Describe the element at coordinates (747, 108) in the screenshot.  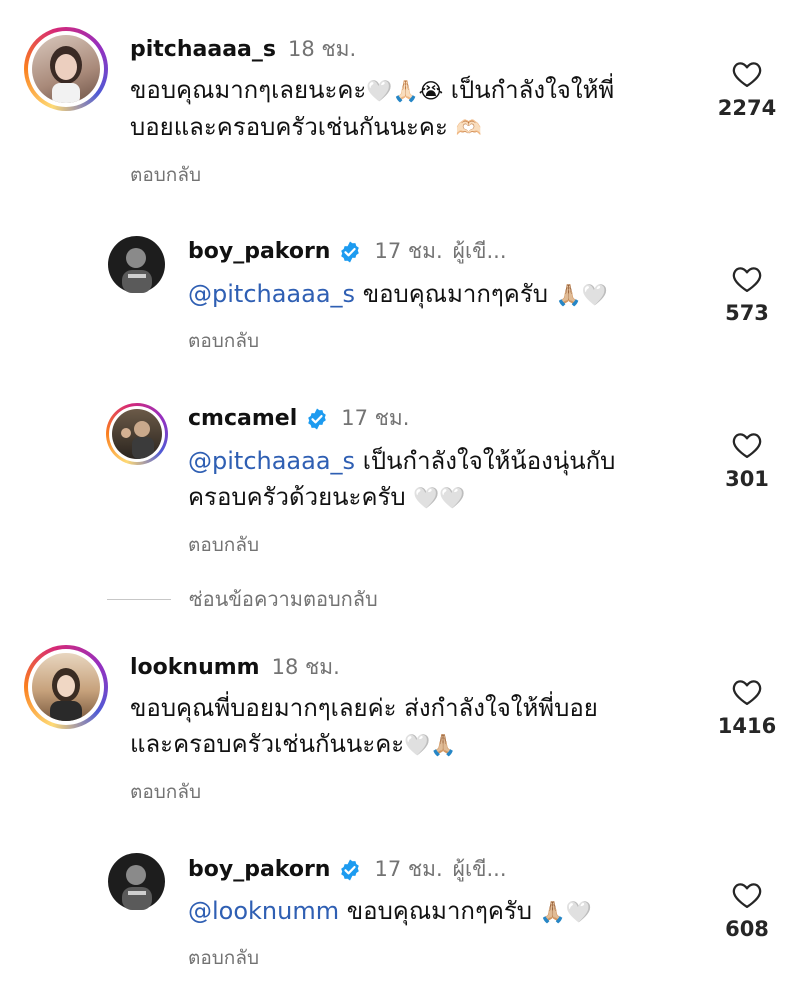
I see `like-count: 2274` at that location.